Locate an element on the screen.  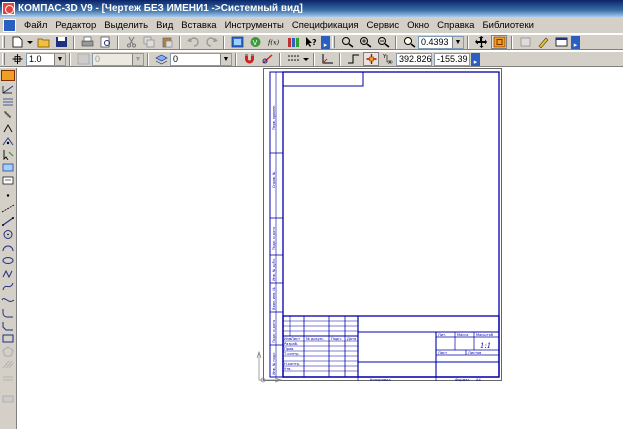
edit-panel-icon is located at coordinates (8, 115).